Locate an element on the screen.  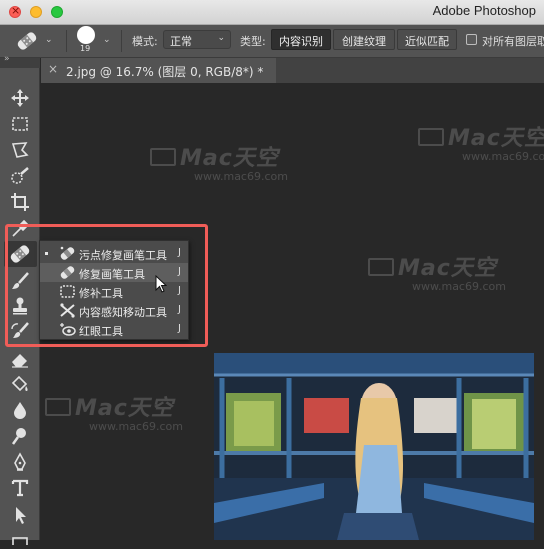
type-label: 类型: is located at coordinates (253, 41).